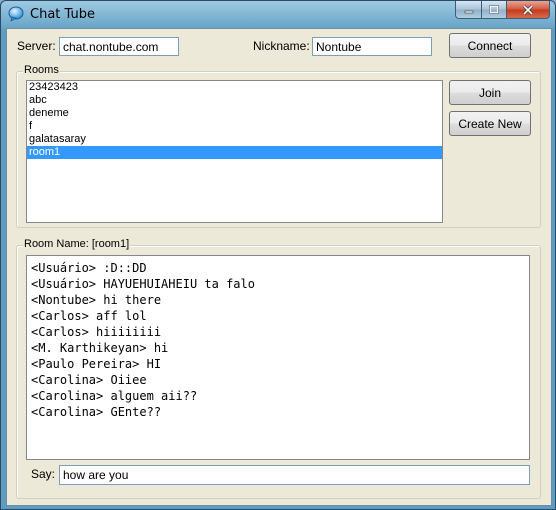 The height and width of the screenshot is (510, 556). What do you see at coordinates (114, 396) in the screenshot?
I see `chat-message: <Carolina> alguem aii??` at bounding box center [114, 396].